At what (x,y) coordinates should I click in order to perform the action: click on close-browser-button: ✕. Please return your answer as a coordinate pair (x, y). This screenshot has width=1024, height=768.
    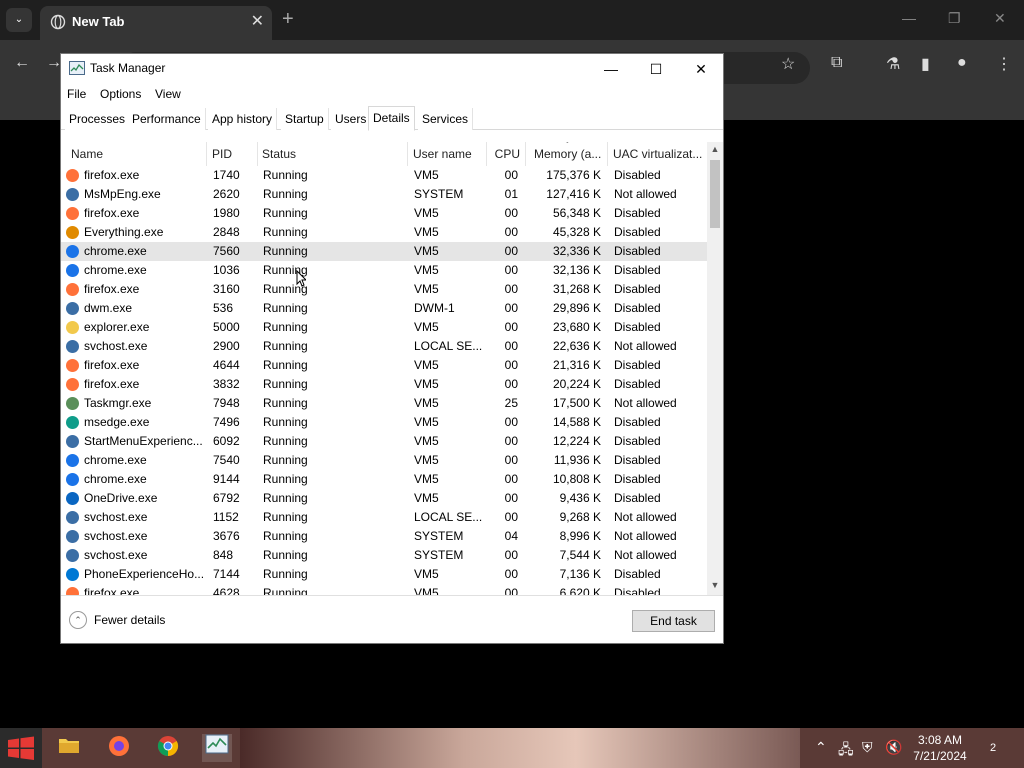
    Looking at the image, I should click on (1000, 18).